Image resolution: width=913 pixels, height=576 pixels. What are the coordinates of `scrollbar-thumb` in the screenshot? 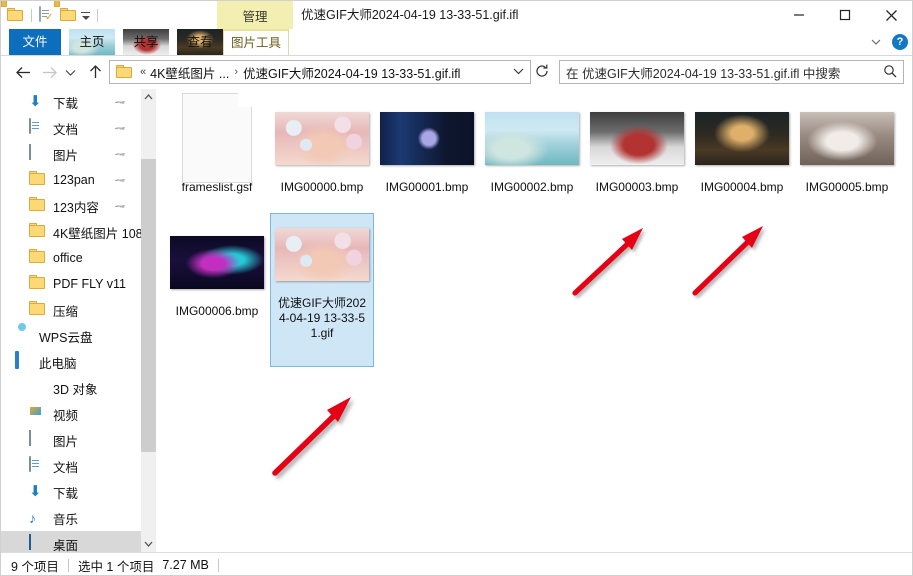 It's located at (148, 305).